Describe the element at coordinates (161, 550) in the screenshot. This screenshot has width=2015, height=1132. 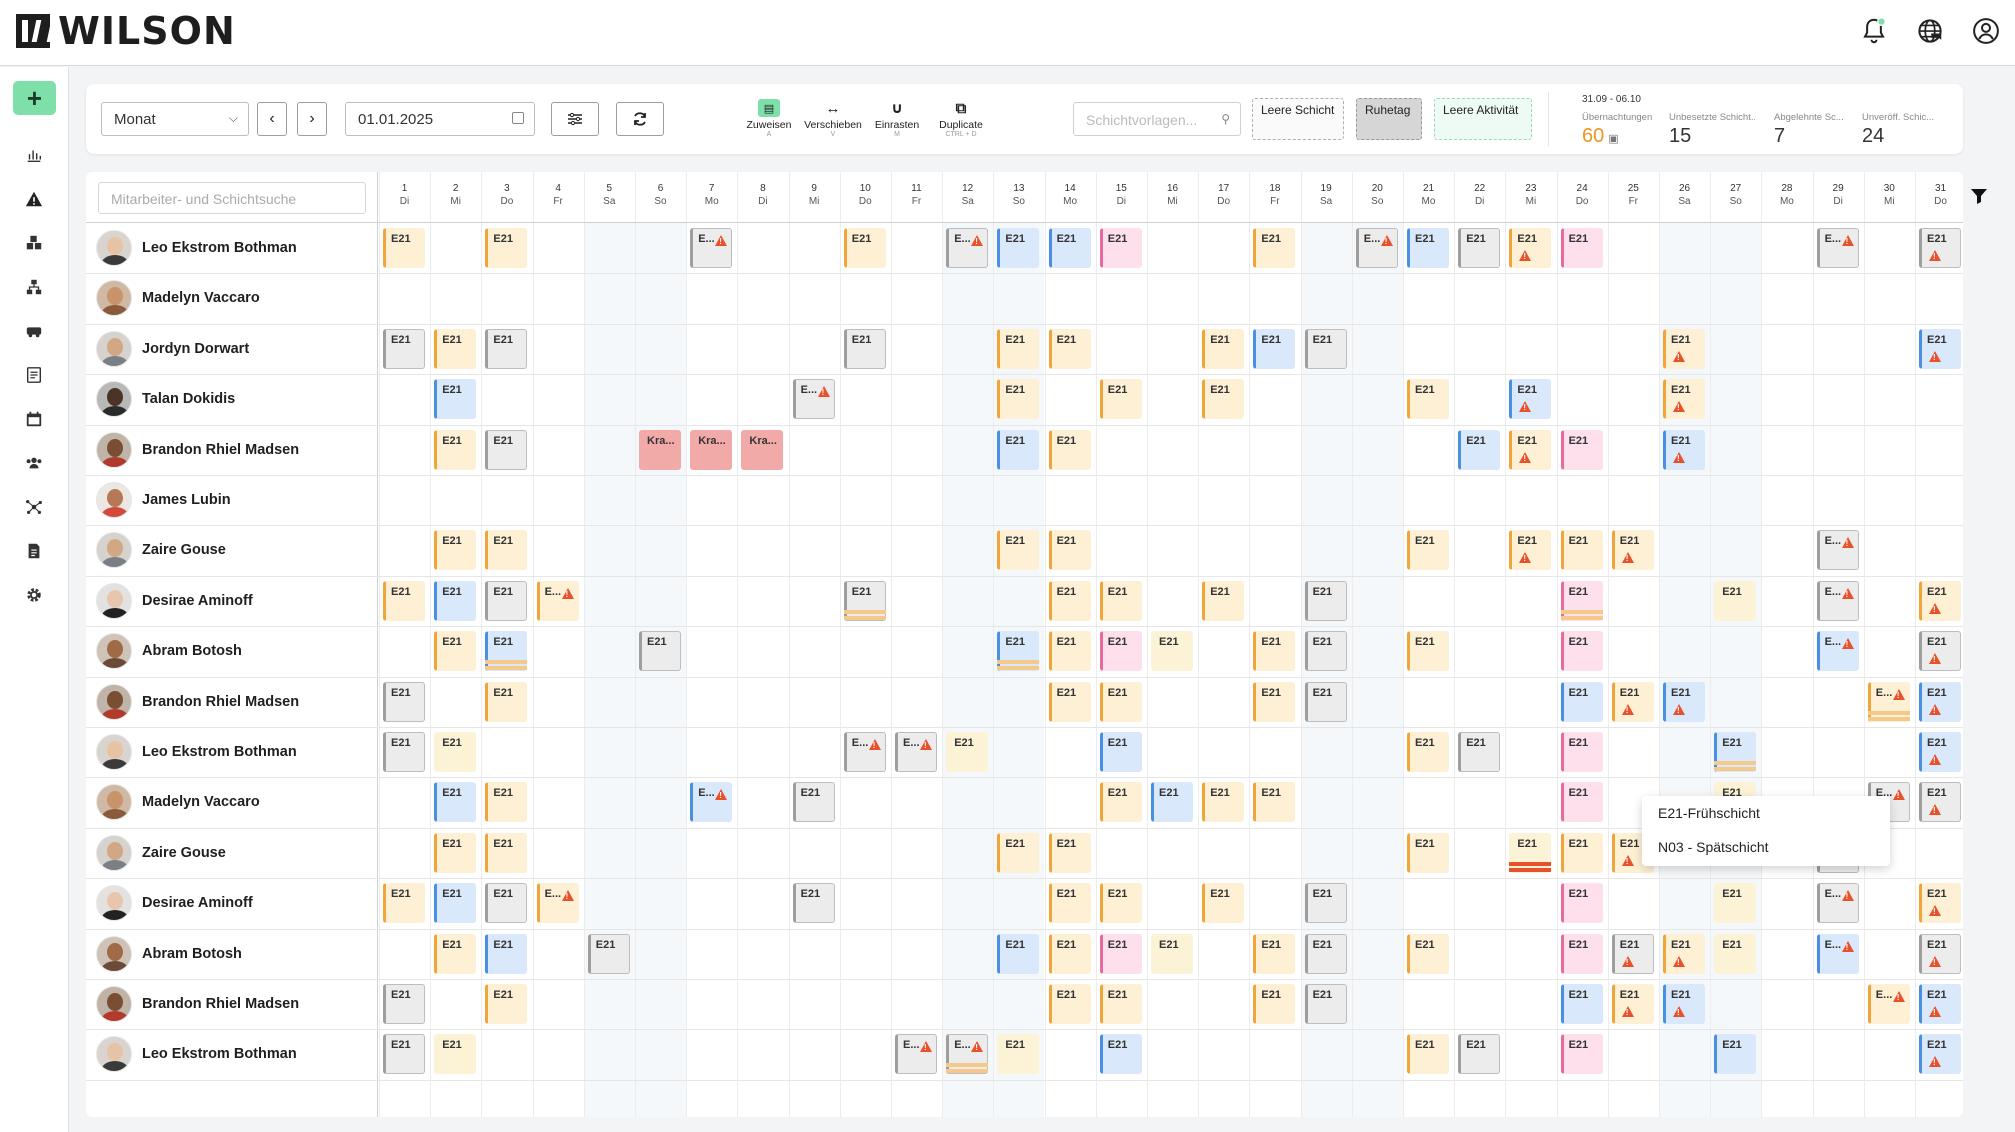
I see `employee-row-header: Zaire Gouse` at that location.